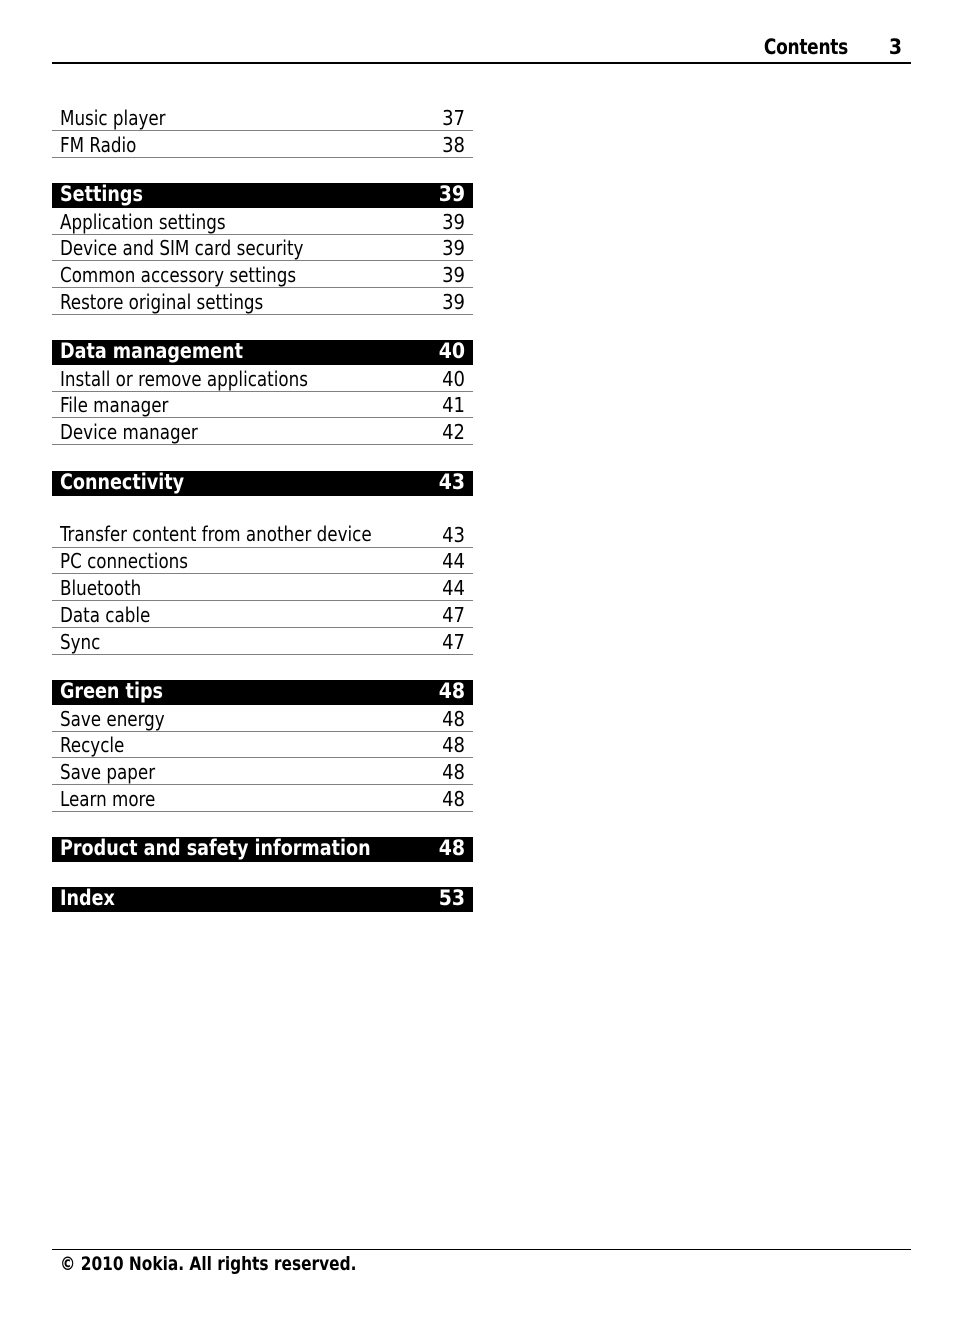  I want to click on page-number: 3, so click(895, 47).